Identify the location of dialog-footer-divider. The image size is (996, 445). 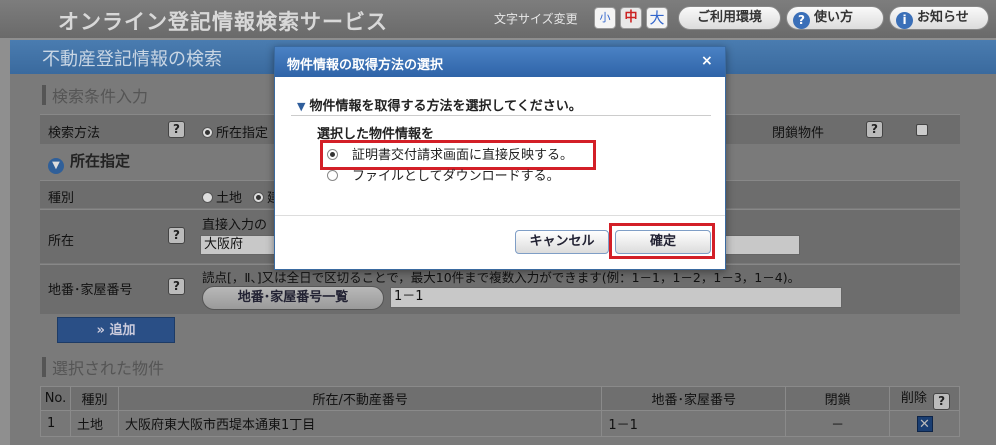
(500, 215).